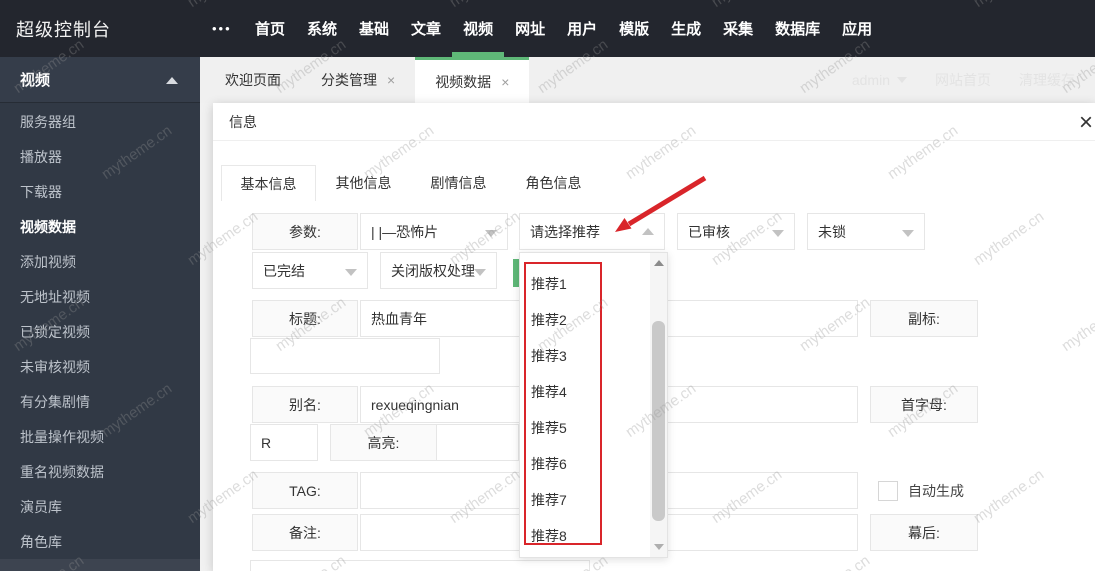 The height and width of the screenshot is (571, 1095). What do you see at coordinates (577, 464) in the screenshot?
I see `dropdown-option: 推荐6` at bounding box center [577, 464].